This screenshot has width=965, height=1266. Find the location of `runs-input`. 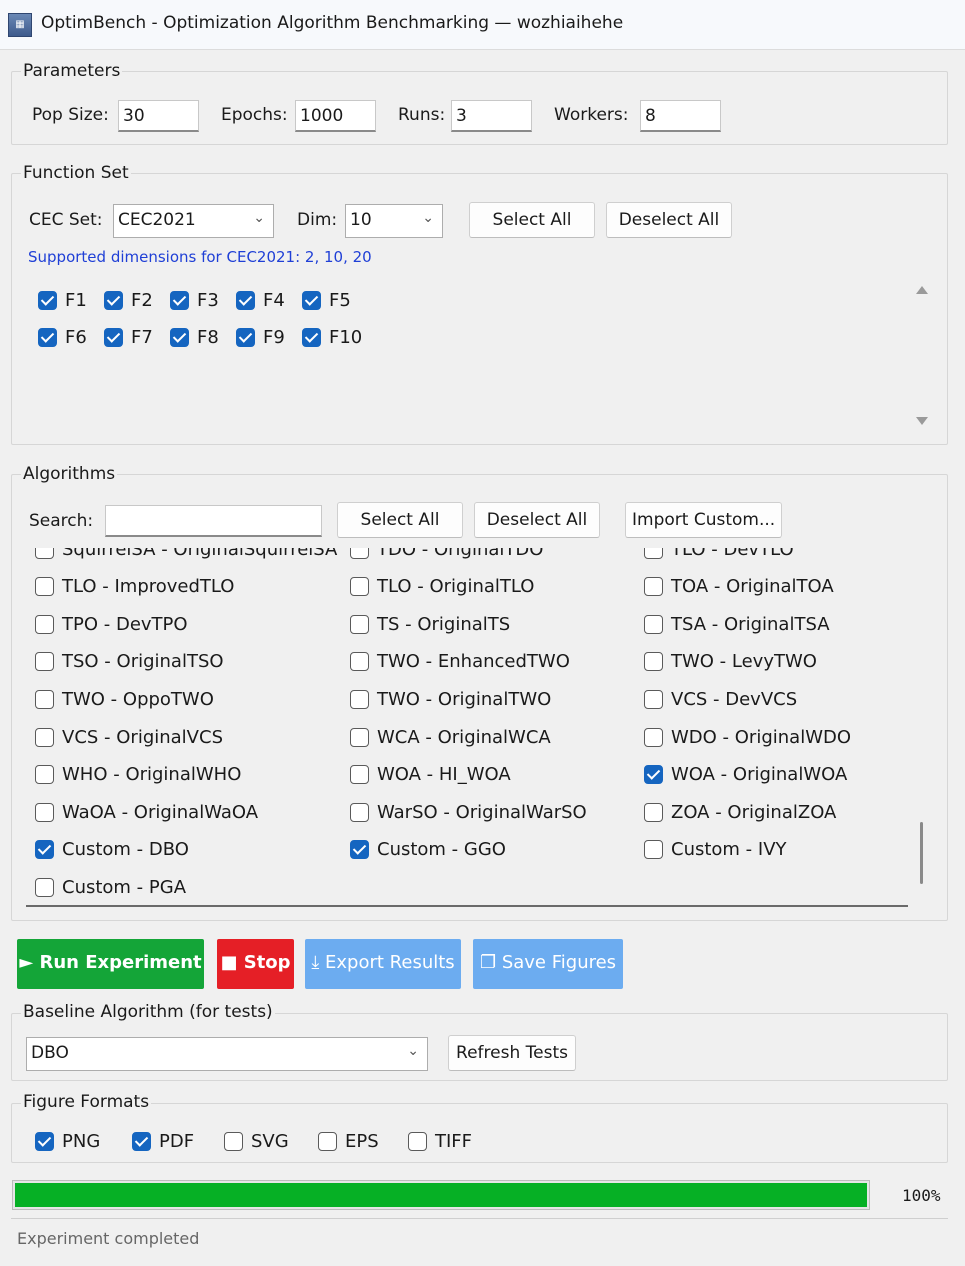

runs-input is located at coordinates (491, 116).